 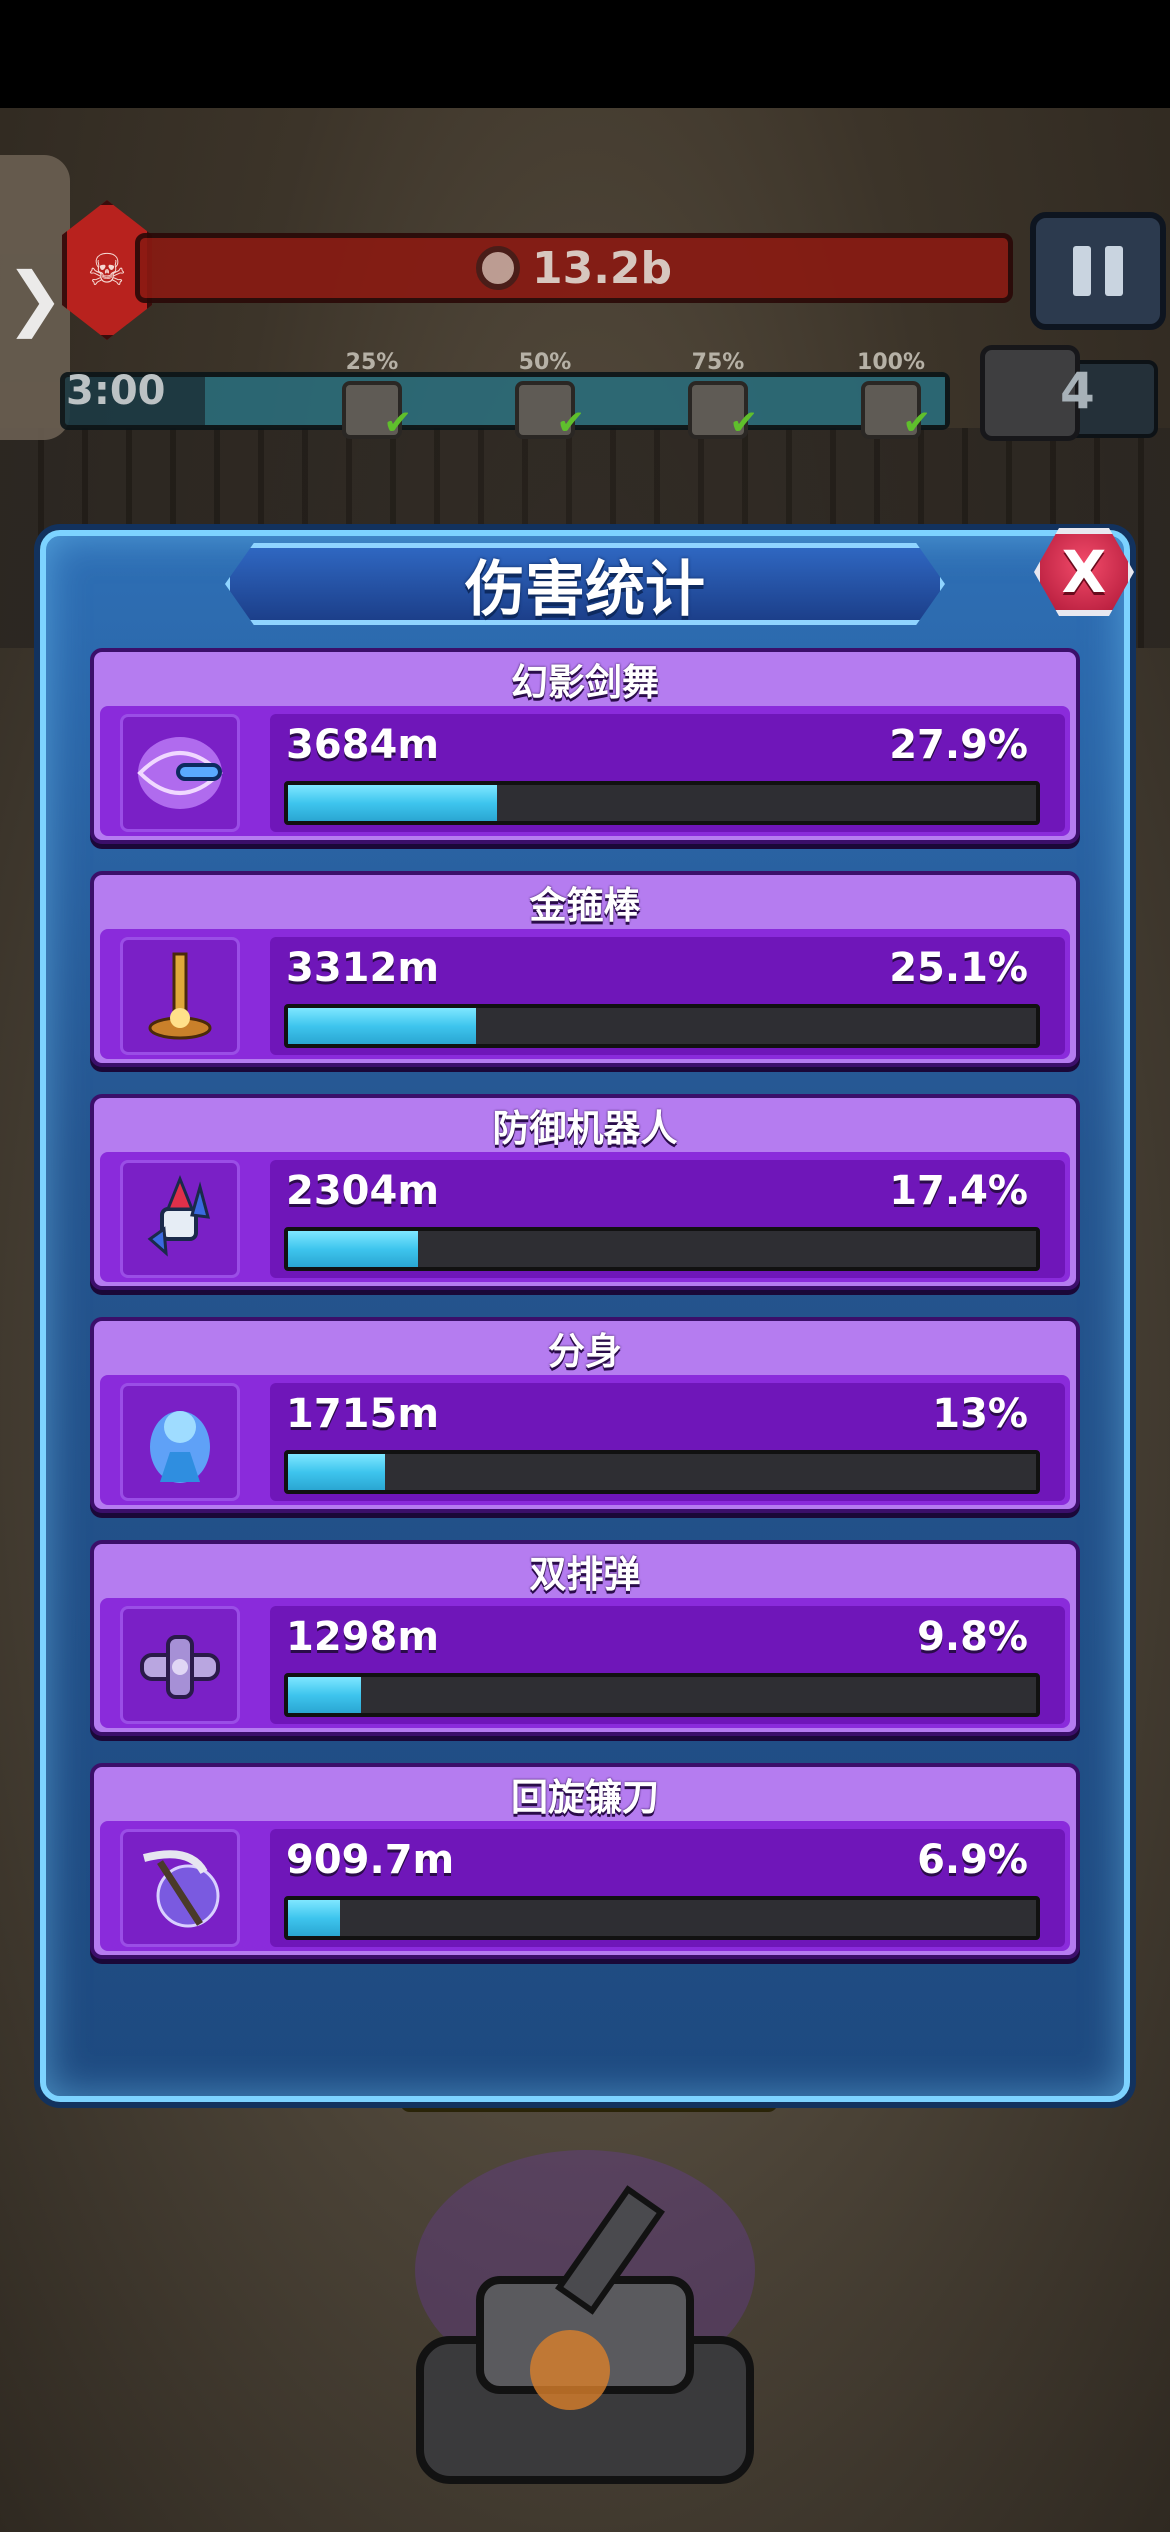 What do you see at coordinates (585, 1192) in the screenshot?
I see `skill-card: 防御机器人 2304m 17.4%` at bounding box center [585, 1192].